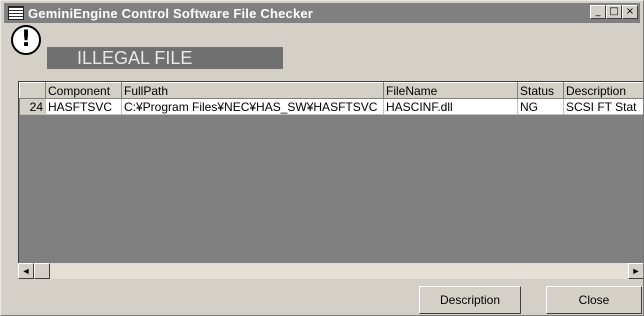 The height and width of the screenshot is (316, 644). I want to click on minimize-button: _, so click(598, 12).